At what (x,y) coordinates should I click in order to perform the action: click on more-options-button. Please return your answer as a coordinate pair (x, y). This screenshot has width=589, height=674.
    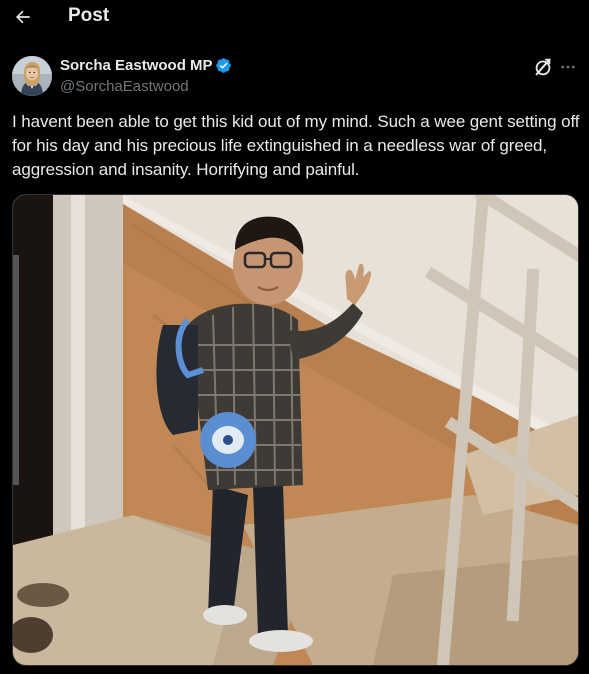
    Looking at the image, I should click on (568, 67).